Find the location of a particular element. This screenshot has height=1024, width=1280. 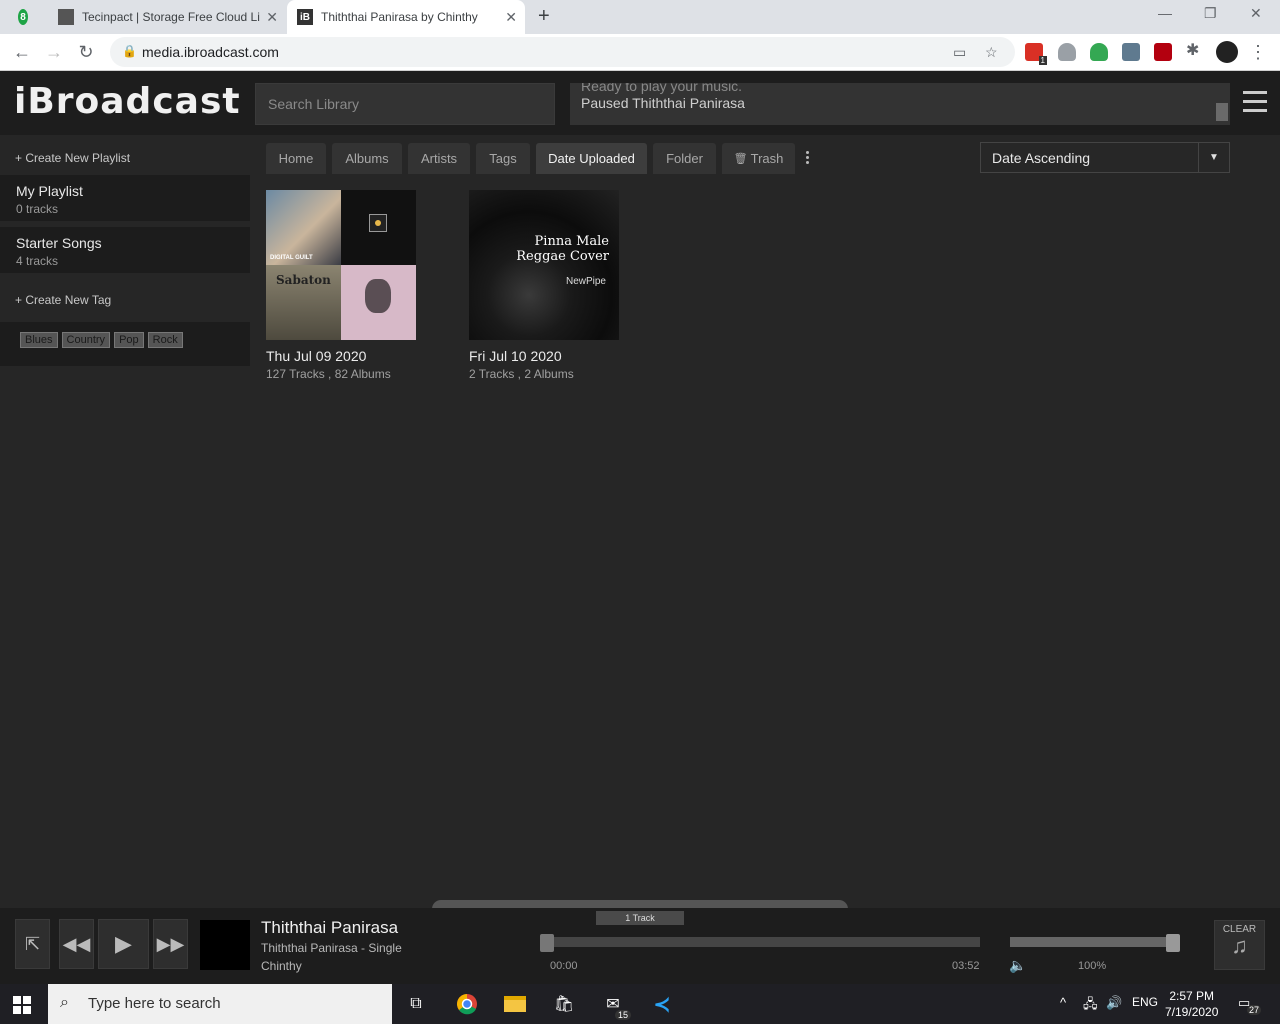

network-icon: 🖧 is located at coordinates (1090, 1006).